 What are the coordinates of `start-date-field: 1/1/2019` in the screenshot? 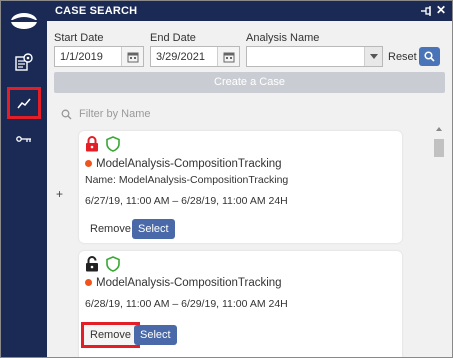 It's located at (99, 56).